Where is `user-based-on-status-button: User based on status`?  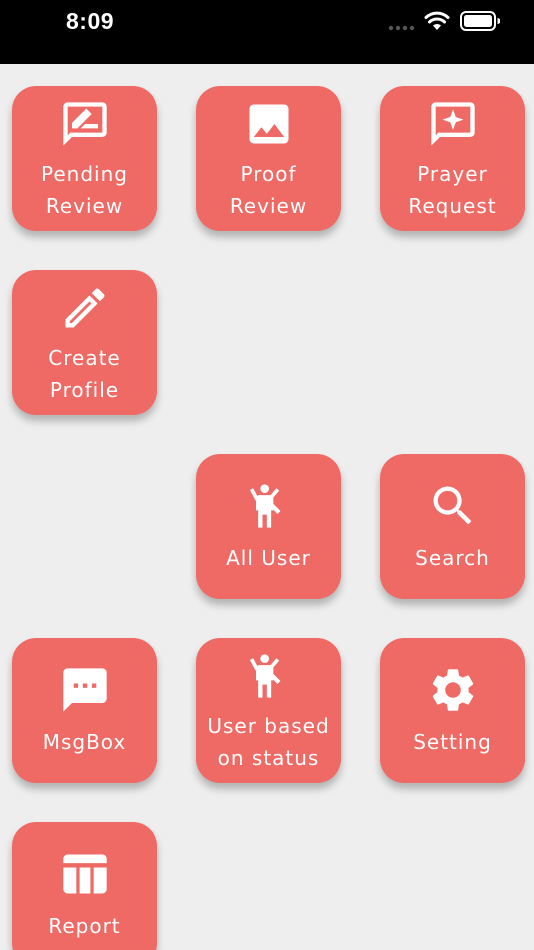 user-based-on-status-button: User based on status is located at coordinates (268, 710).